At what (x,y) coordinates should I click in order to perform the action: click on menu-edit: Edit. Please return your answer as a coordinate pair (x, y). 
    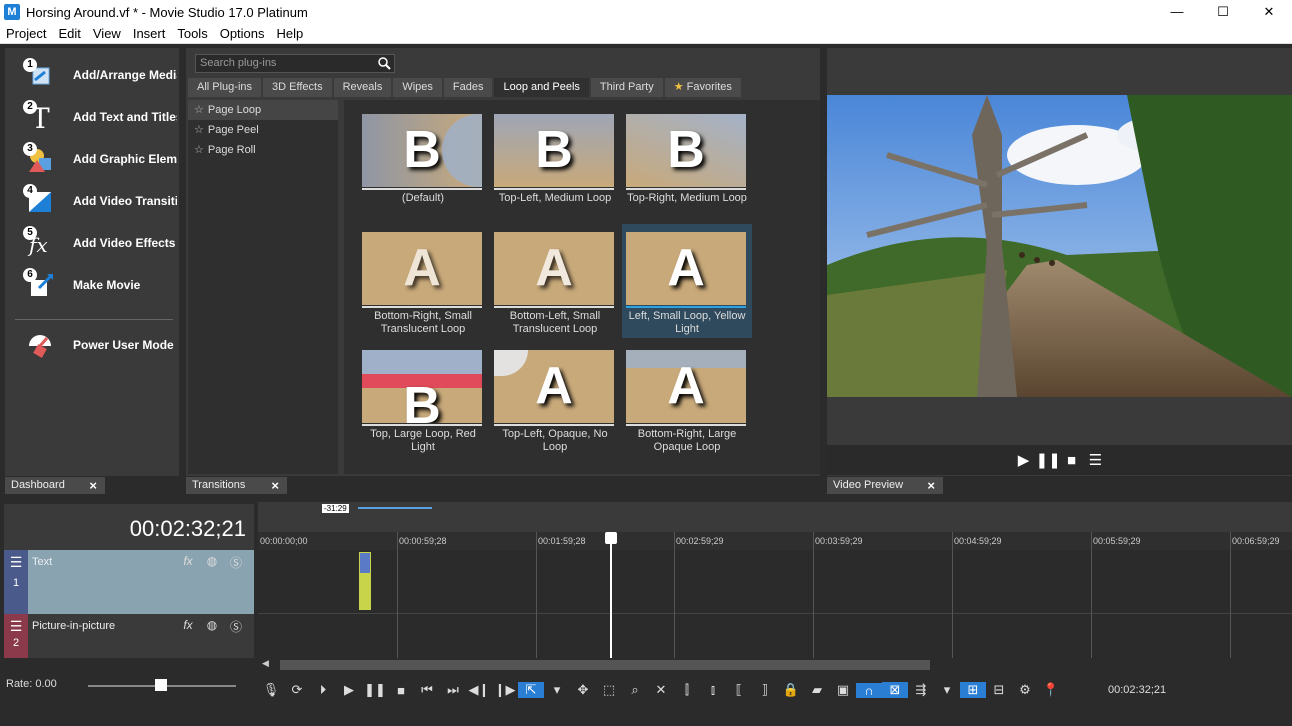
    Looking at the image, I should click on (69, 33).